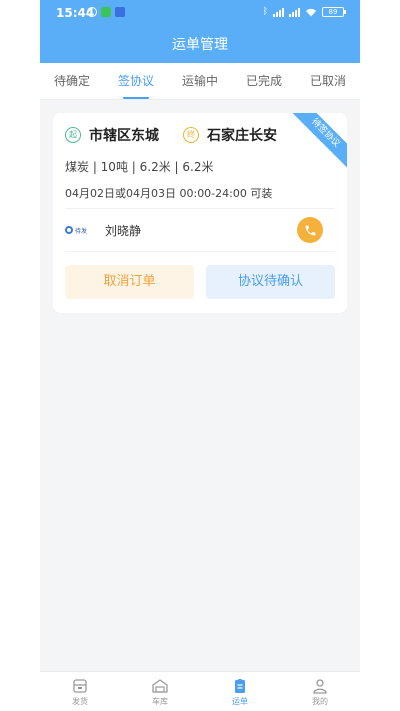 This screenshot has width=400, height=711. What do you see at coordinates (200, 13) in the screenshot?
I see `status-bar: 15:44 ᛒ 89` at bounding box center [200, 13].